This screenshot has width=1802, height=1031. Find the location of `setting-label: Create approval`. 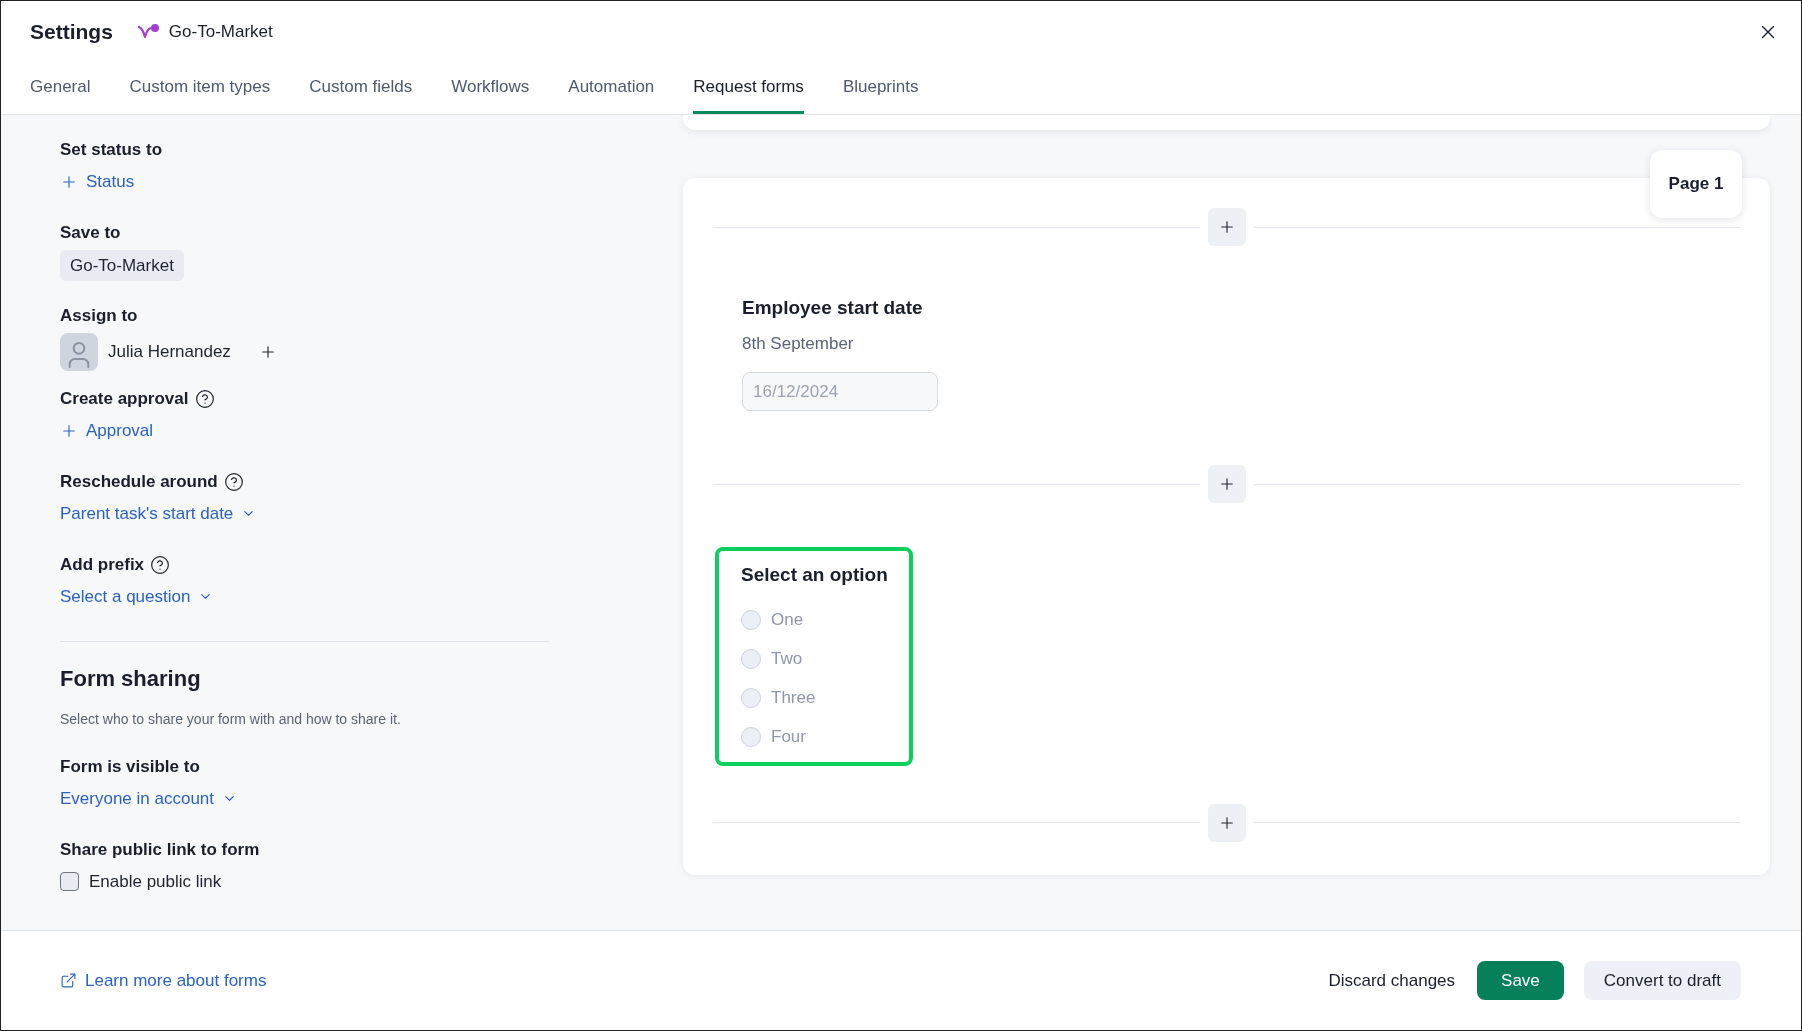

setting-label: Create approval is located at coordinates (124, 399).